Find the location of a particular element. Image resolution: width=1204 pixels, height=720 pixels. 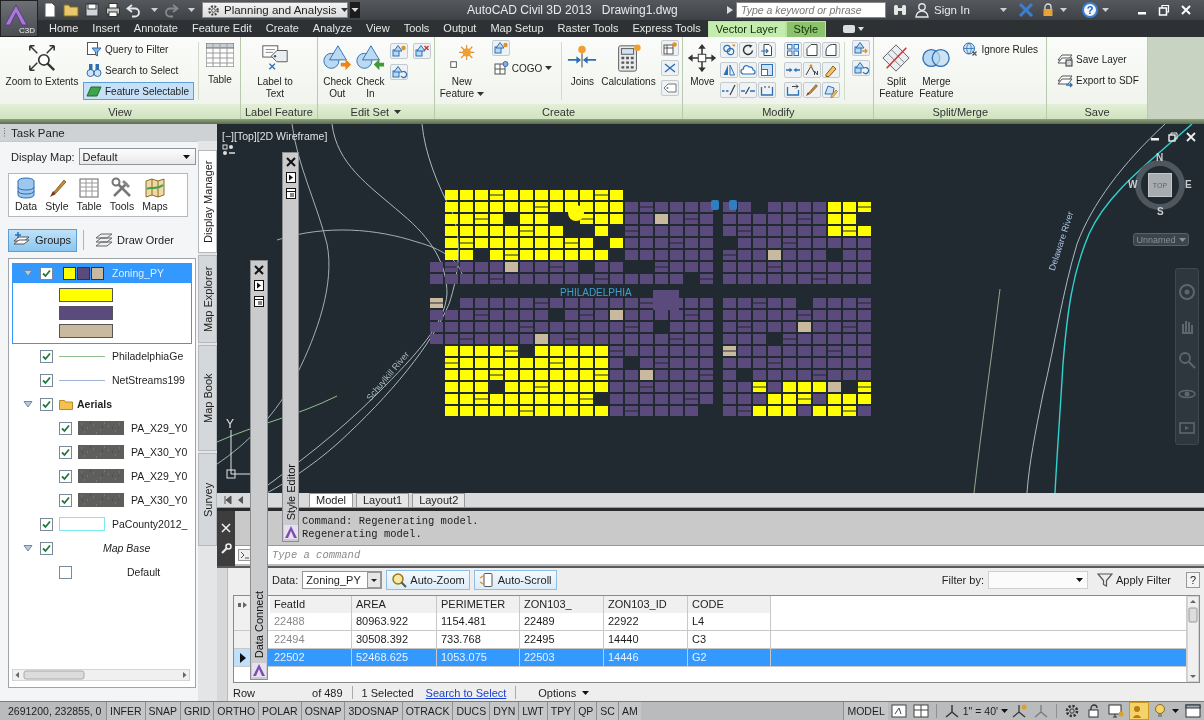

viewport-control: [−] is located at coordinates (228, 136).